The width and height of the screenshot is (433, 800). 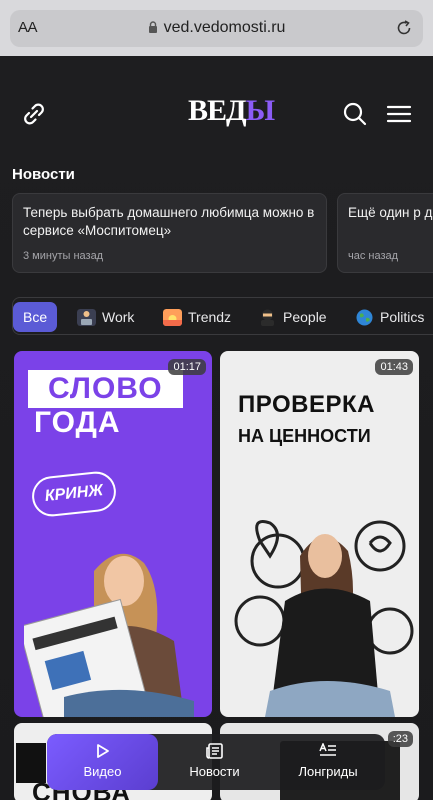 What do you see at coordinates (328, 762) in the screenshot?
I see `tab-longreads: Лонгриды` at bounding box center [328, 762].